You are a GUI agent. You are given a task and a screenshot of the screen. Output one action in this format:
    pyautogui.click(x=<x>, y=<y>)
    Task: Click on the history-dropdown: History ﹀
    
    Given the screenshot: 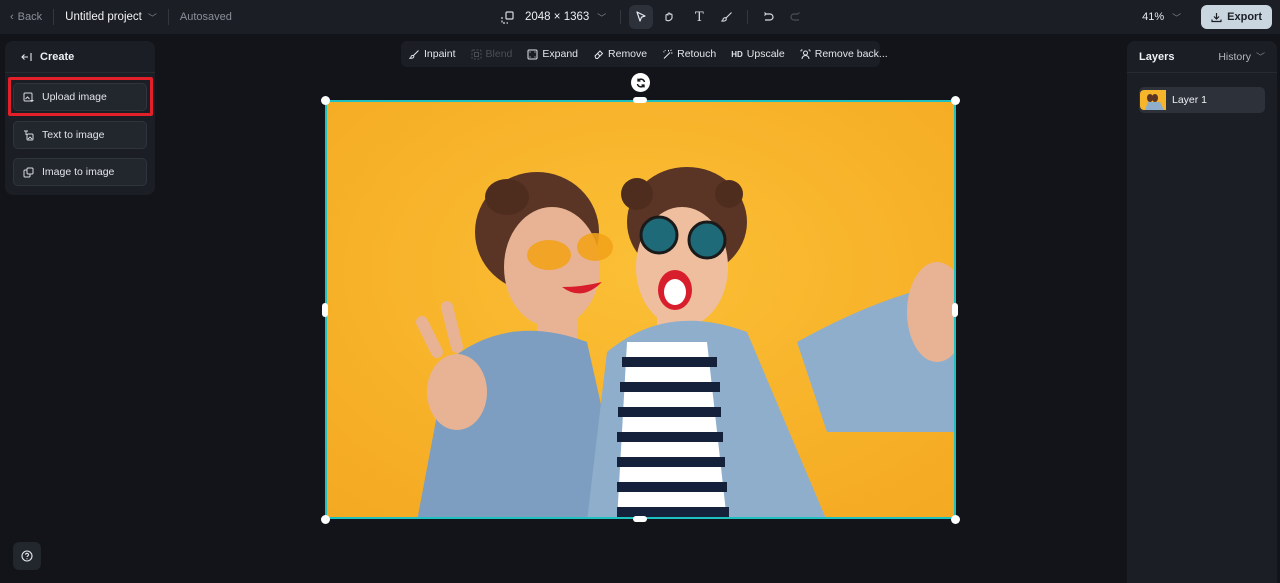 What is the action you would take?
    pyautogui.click(x=1241, y=56)
    